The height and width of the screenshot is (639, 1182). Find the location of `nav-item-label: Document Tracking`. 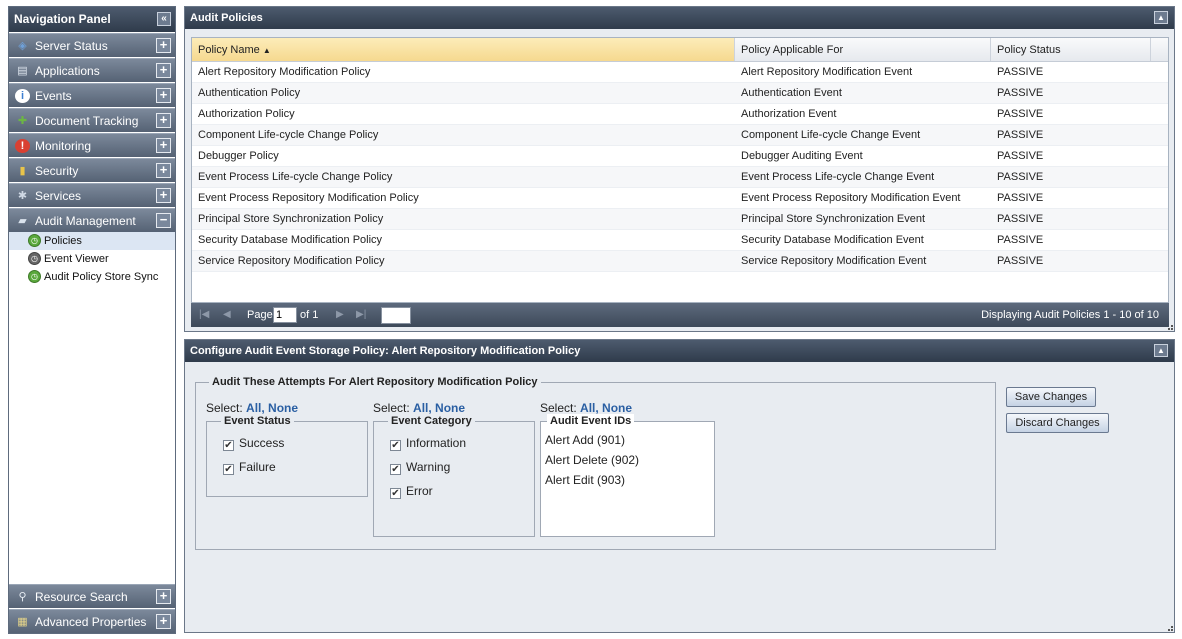

nav-item-label: Document Tracking is located at coordinates (87, 121).